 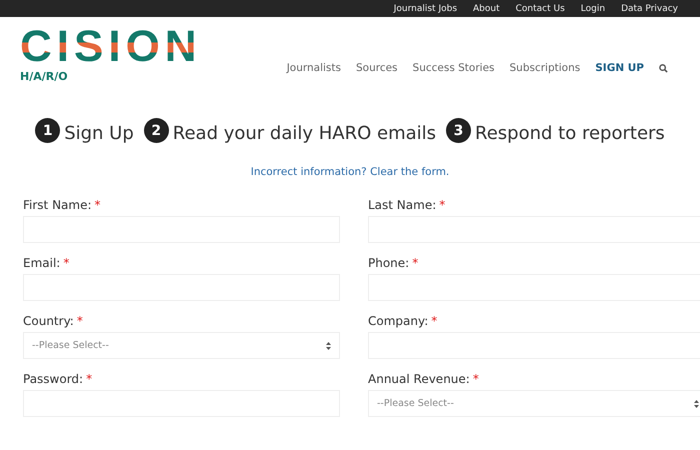 I want to click on field-label: Company: *, so click(x=403, y=321).